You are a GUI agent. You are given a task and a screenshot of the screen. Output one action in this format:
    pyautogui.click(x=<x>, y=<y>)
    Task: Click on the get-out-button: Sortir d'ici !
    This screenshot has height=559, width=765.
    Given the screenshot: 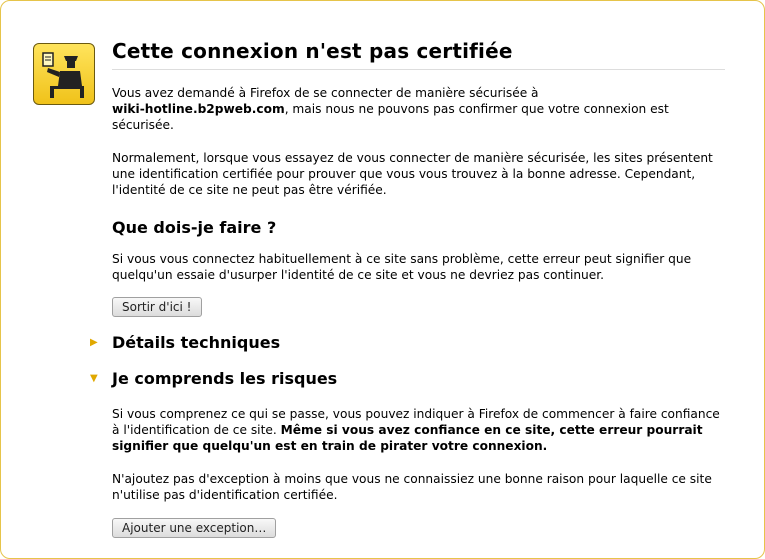 What is the action you would take?
    pyautogui.click(x=157, y=307)
    